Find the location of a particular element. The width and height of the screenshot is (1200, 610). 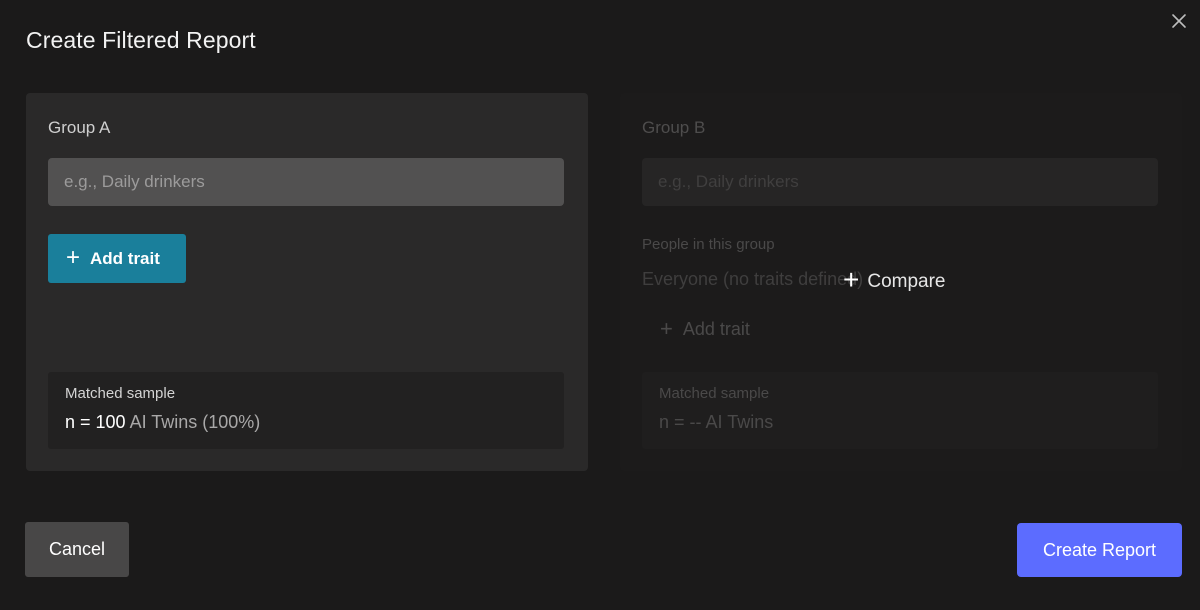

group-b-add-trait-button: + Add trait is located at coordinates (705, 328).